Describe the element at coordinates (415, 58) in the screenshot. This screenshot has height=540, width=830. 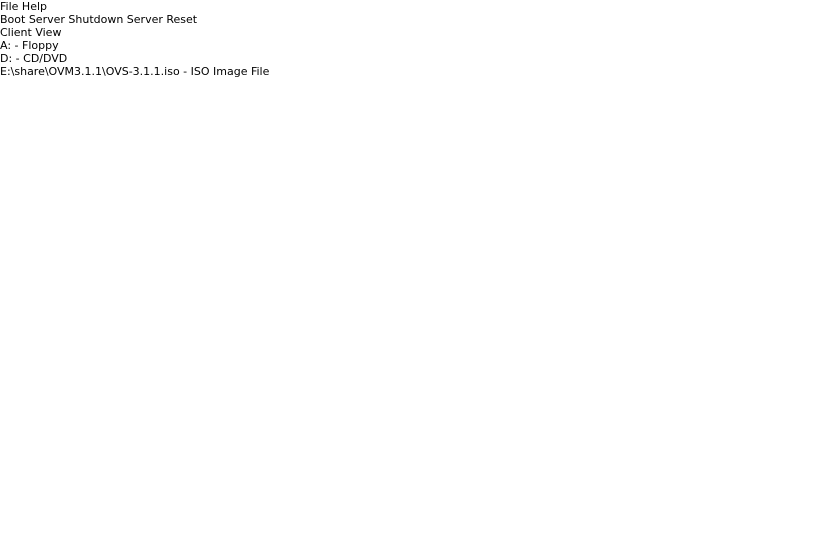
I see `client-row: D: - CD/DVD` at that location.